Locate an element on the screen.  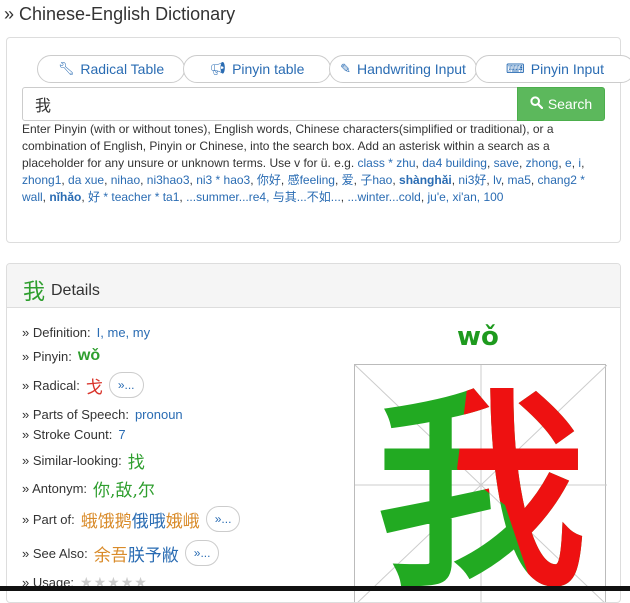
antonym-row: » Antonym: 你,敌,尔 is located at coordinates (88, 488).